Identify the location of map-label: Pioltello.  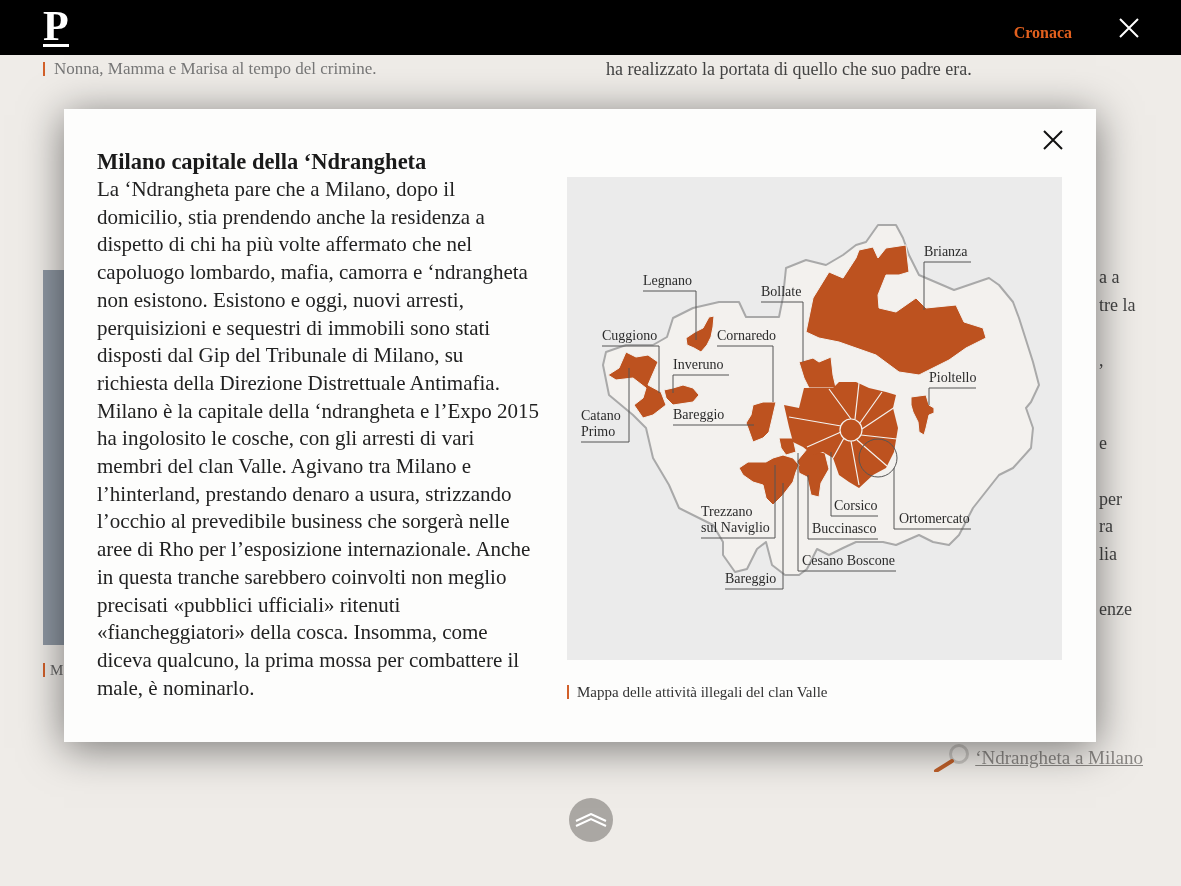
(953, 378).